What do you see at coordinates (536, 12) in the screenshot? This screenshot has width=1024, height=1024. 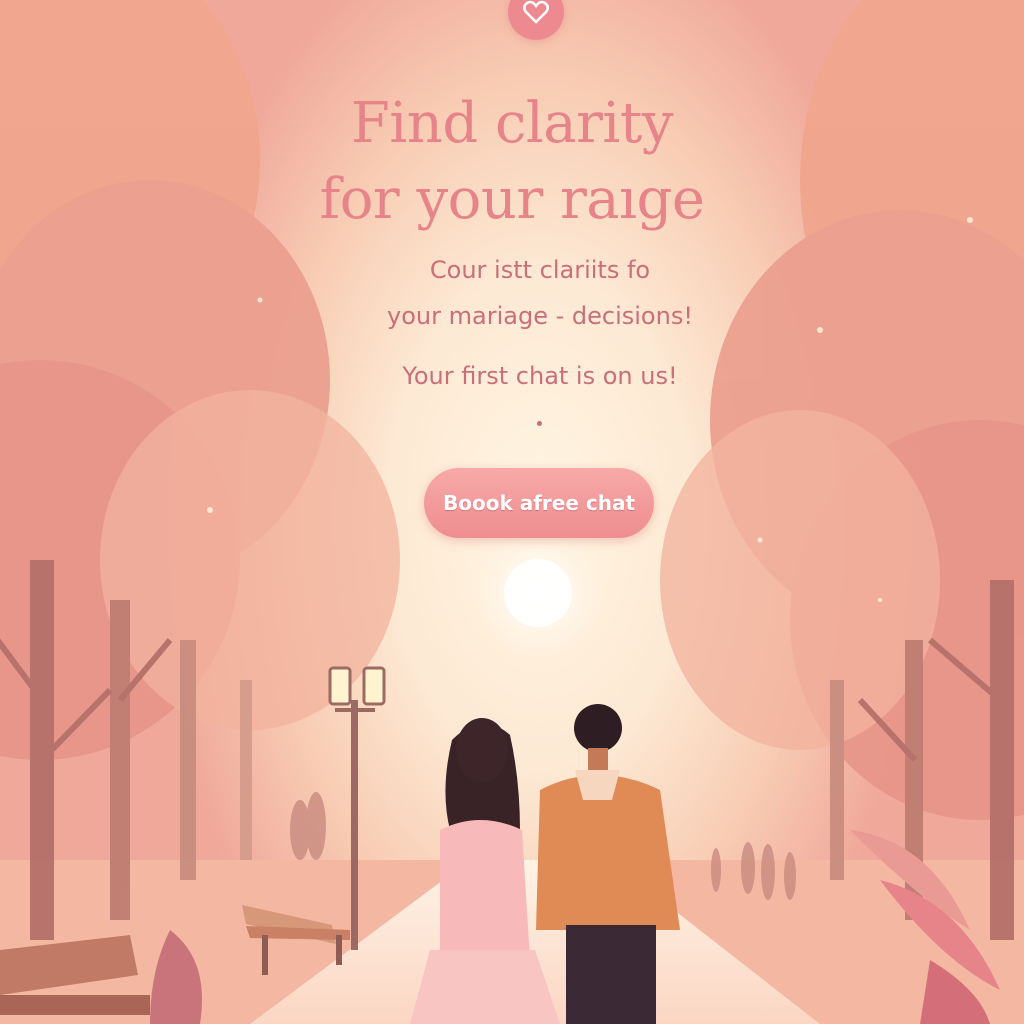 I see `heart-icon` at bounding box center [536, 12].